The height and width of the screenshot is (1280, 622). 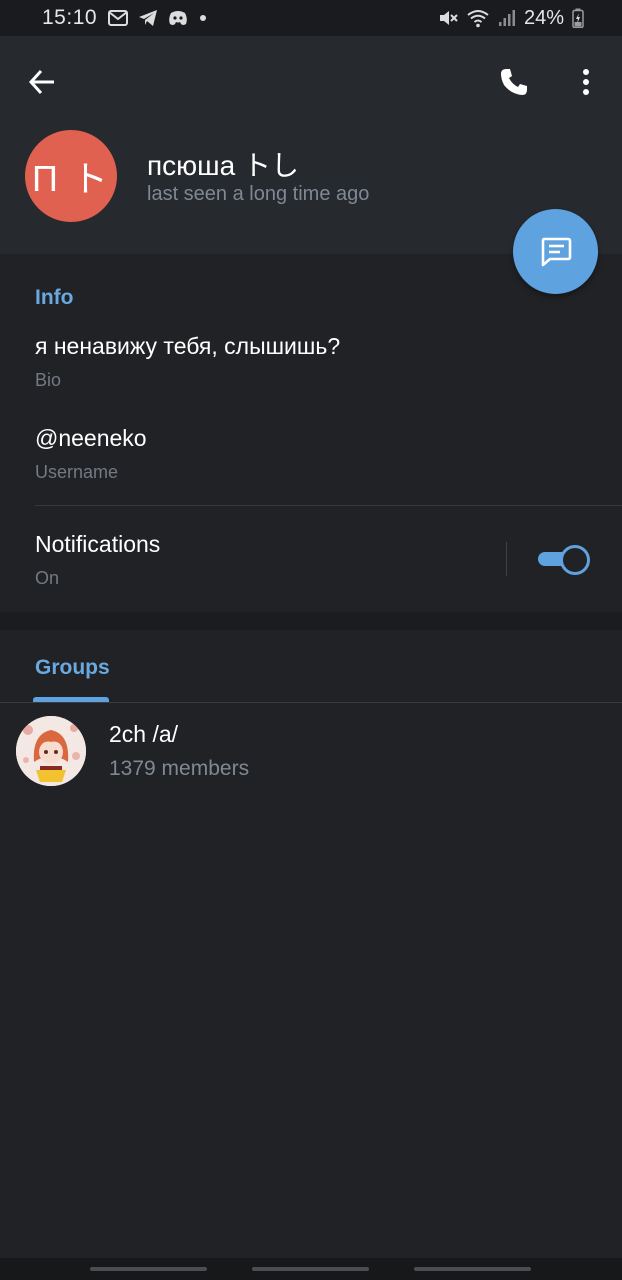 I want to click on username-label: Username, so click(x=77, y=472).